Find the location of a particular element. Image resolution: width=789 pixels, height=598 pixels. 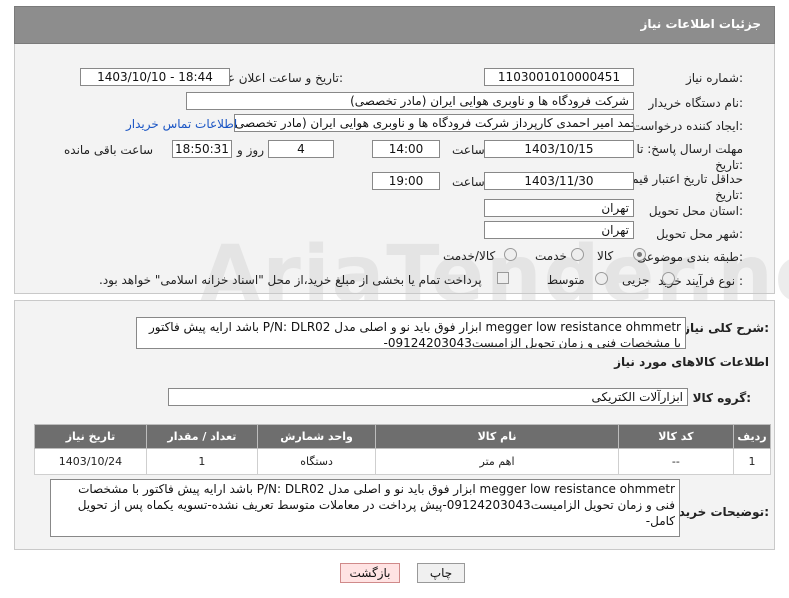

process-option-minor: جزیی is located at coordinates (636, 280).